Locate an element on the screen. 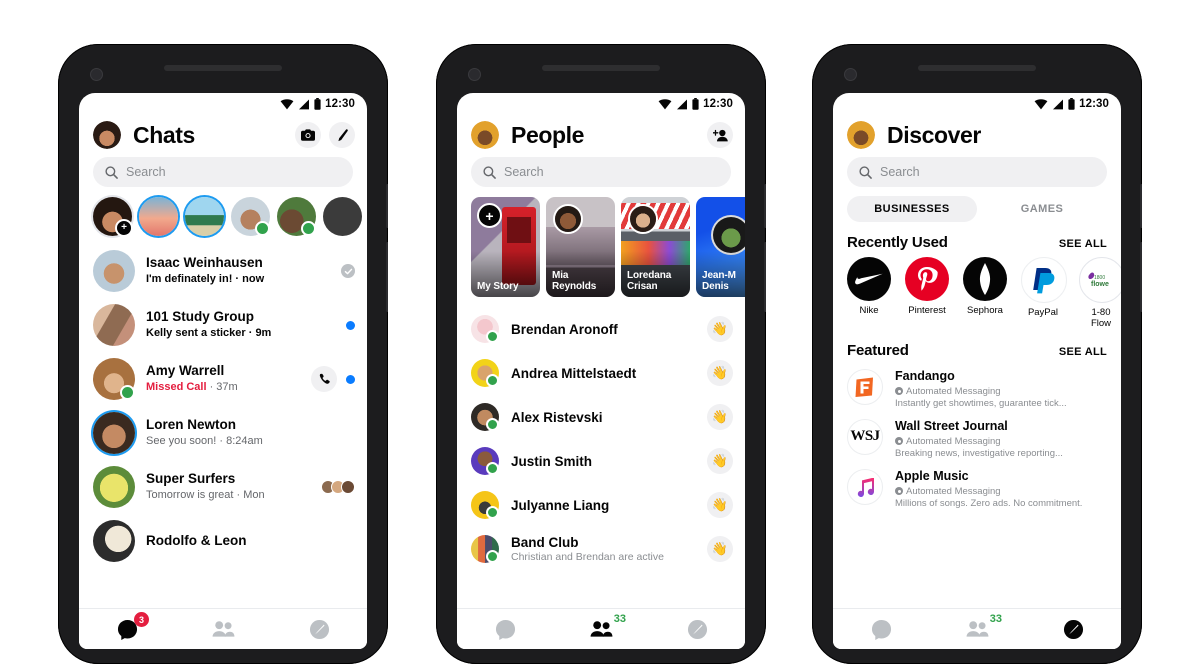 Image resolution: width=1200 pixels, height=664 pixels. tab-people is located at coordinates (223, 629).